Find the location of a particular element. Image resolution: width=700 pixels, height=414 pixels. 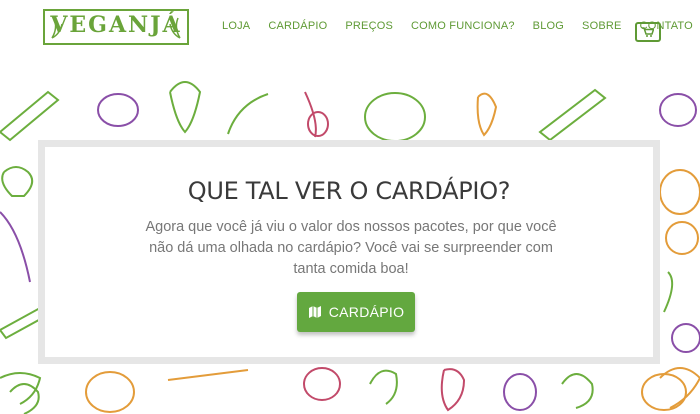

cart-button is located at coordinates (648, 32).